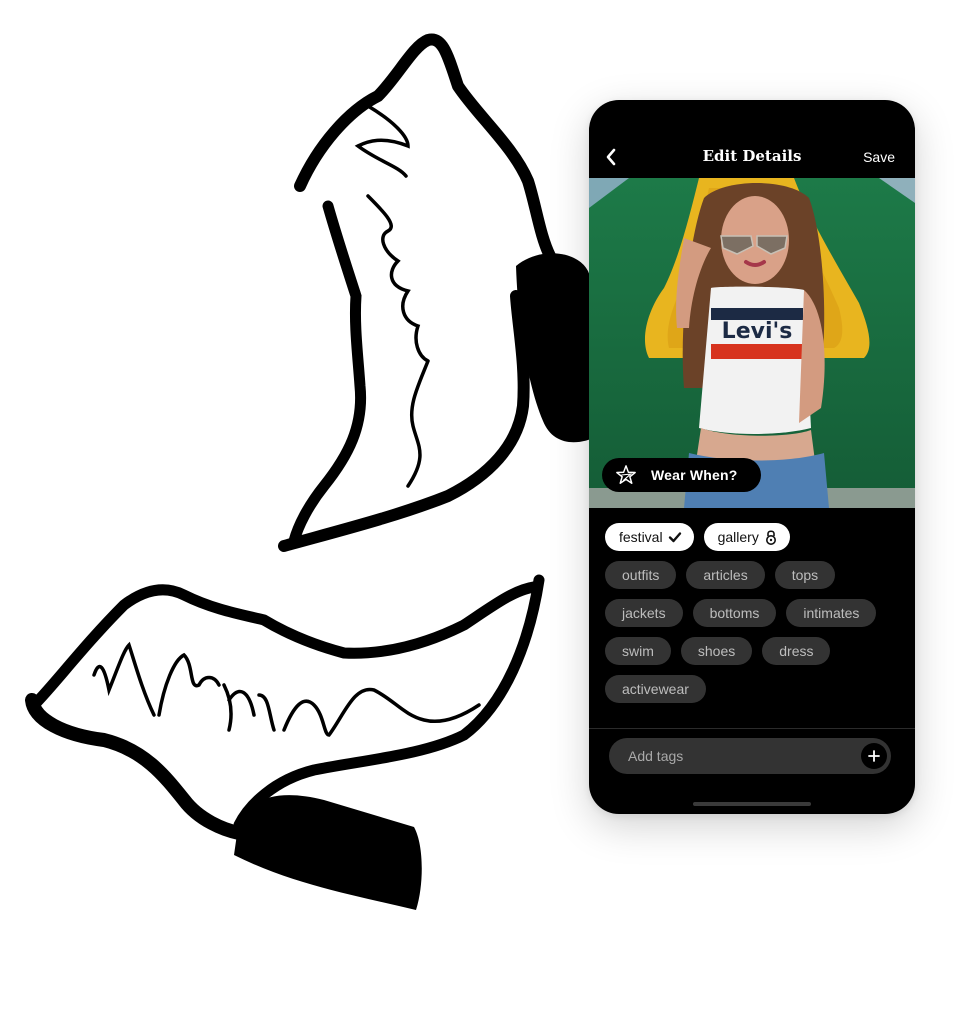 The image size is (961, 1024). Describe the element at coordinates (752, 139) in the screenshot. I see `nav-bar: Edit Details Save` at that location.